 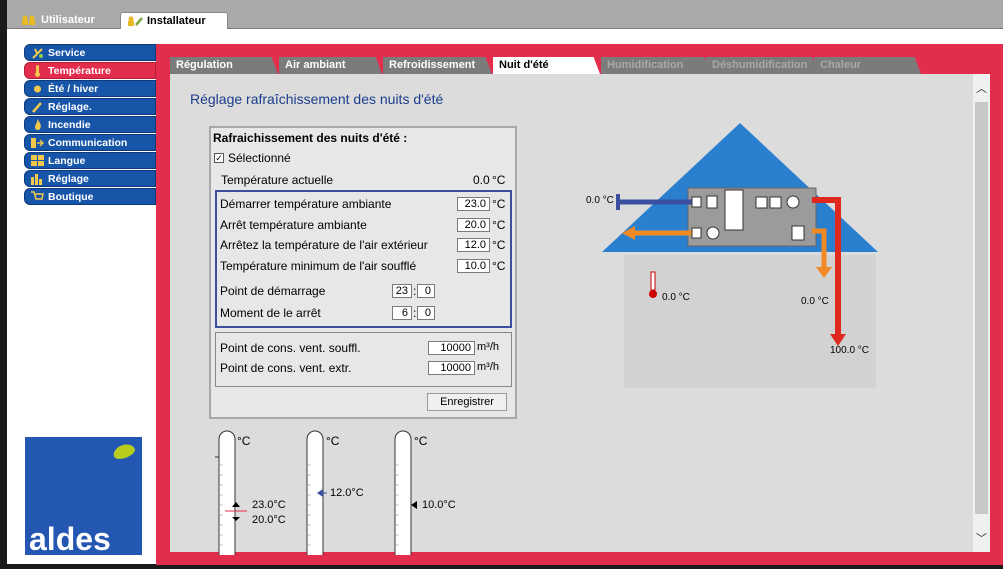 I want to click on outdoor-stop-input: 12.0, so click(x=473, y=245).